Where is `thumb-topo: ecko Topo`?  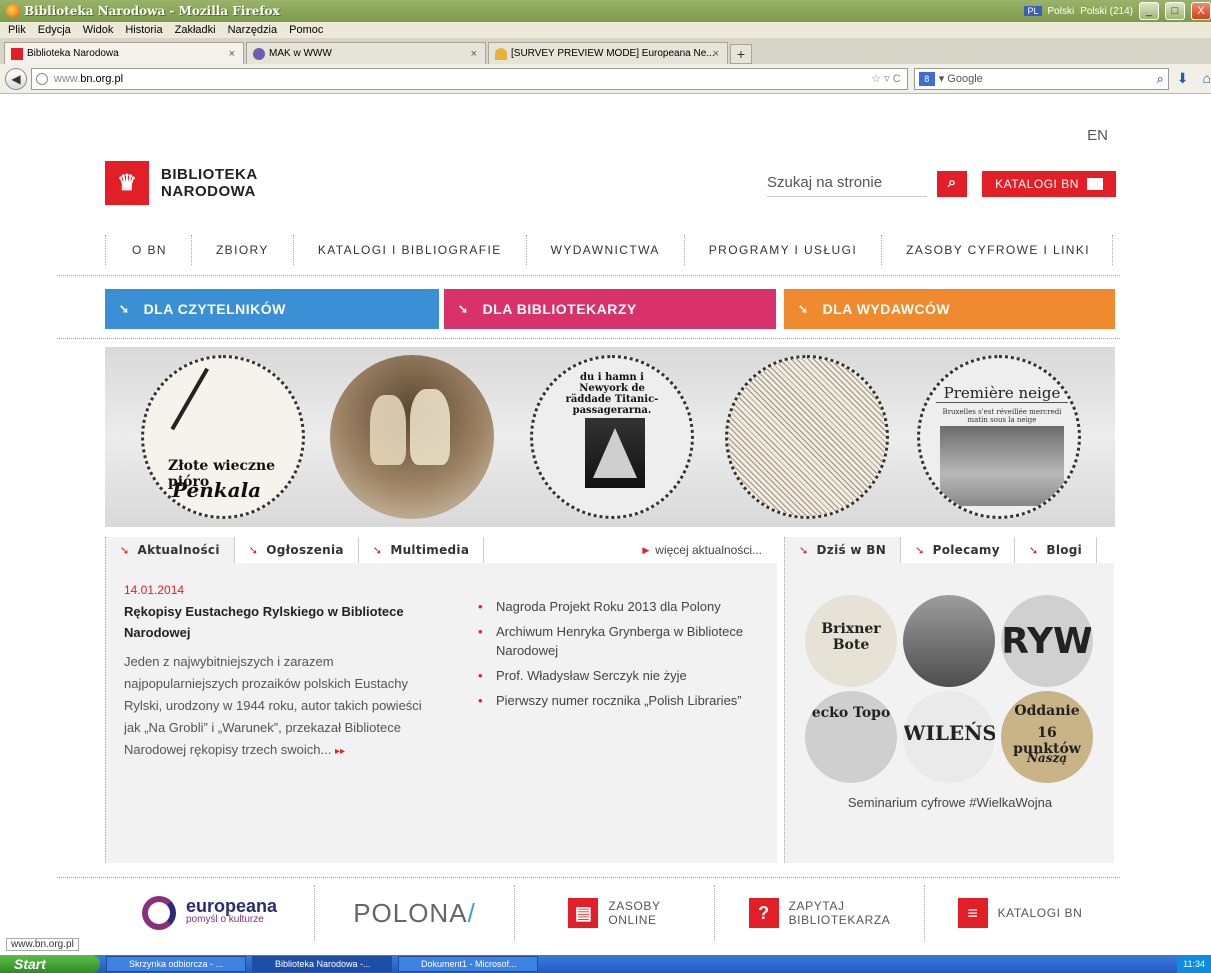
thumb-topo: ecko Topo is located at coordinates (851, 737).